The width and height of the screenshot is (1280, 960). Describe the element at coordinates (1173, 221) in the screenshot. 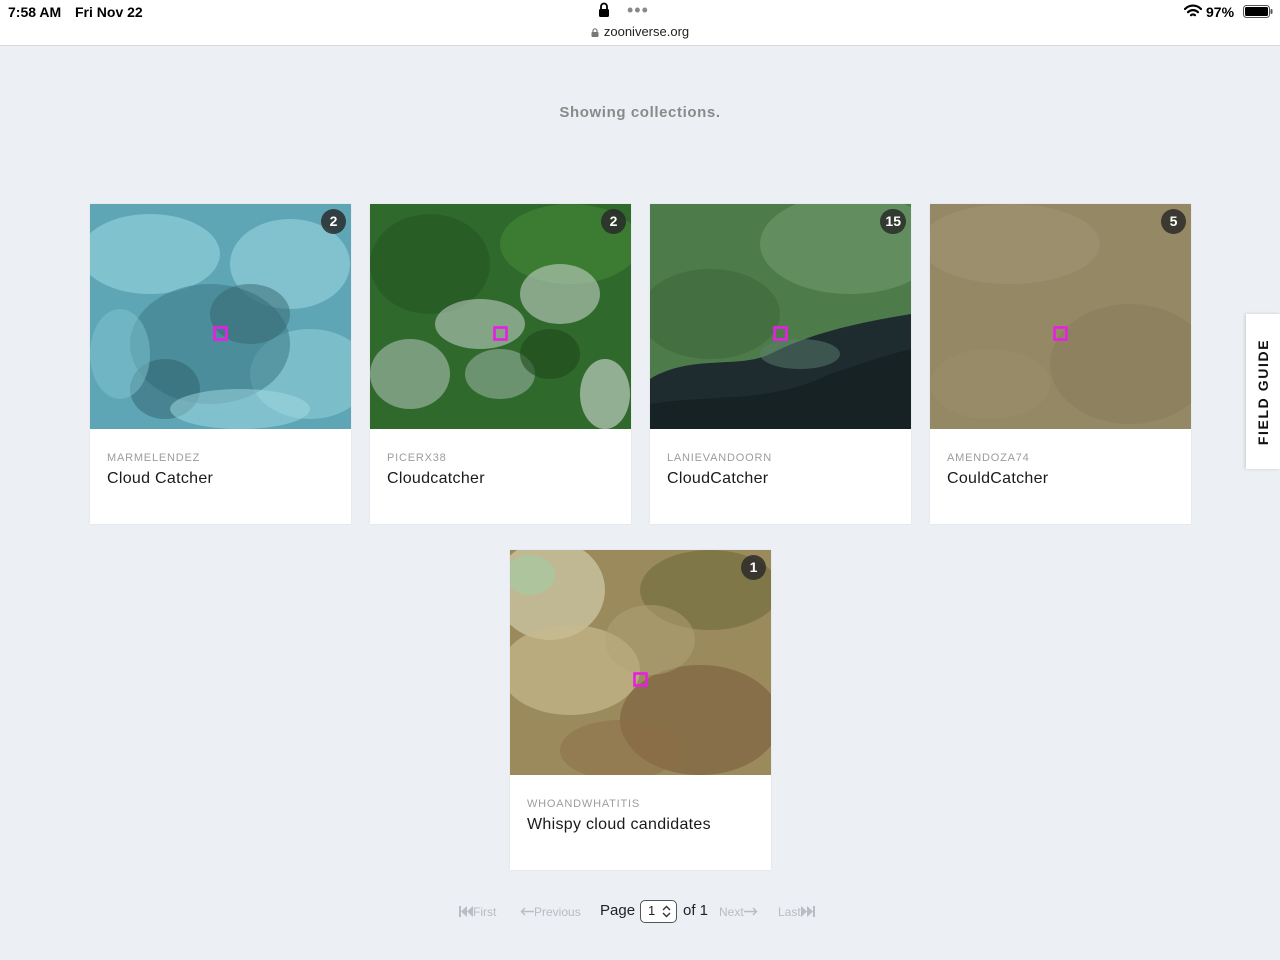

I see `subject-count-badge: 5` at that location.